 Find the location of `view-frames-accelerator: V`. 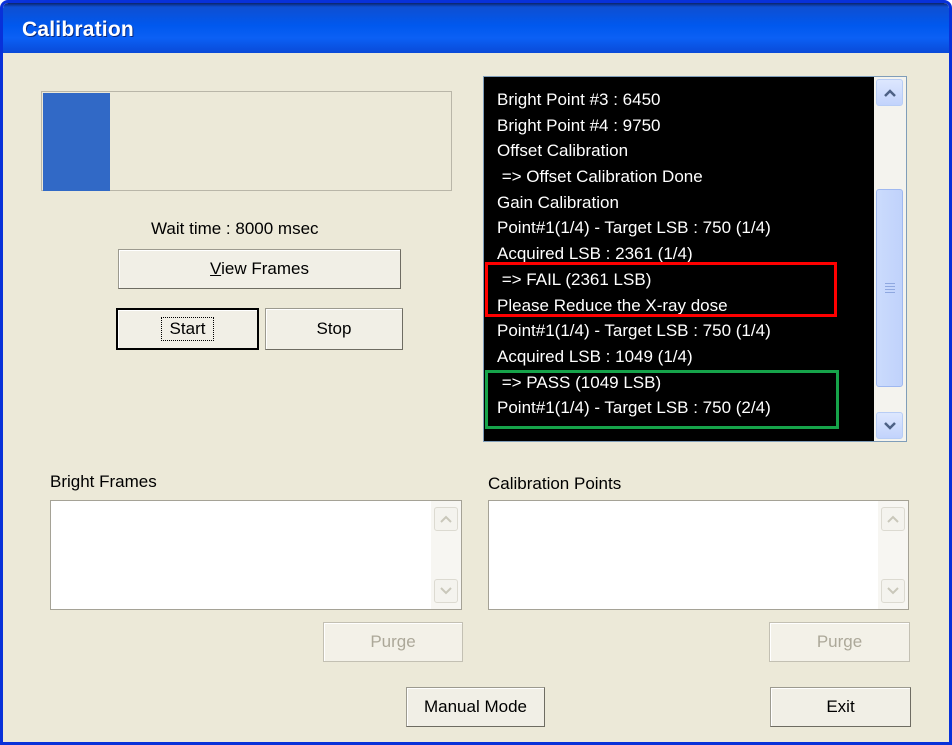

view-frames-accelerator: V is located at coordinates (216, 268).